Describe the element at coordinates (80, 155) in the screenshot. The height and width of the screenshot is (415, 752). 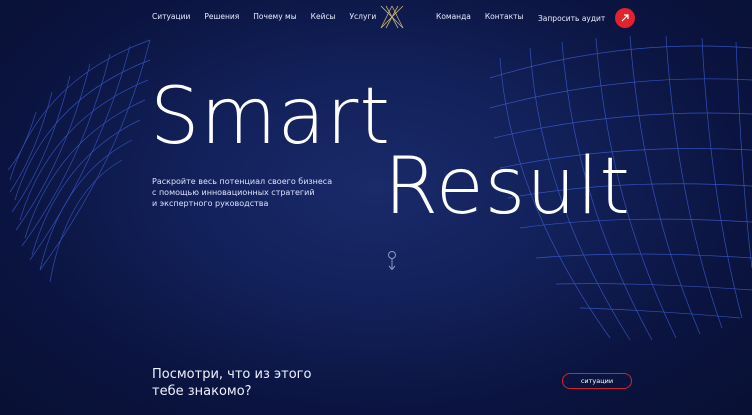
I see `wireframe-mesh-left` at that location.